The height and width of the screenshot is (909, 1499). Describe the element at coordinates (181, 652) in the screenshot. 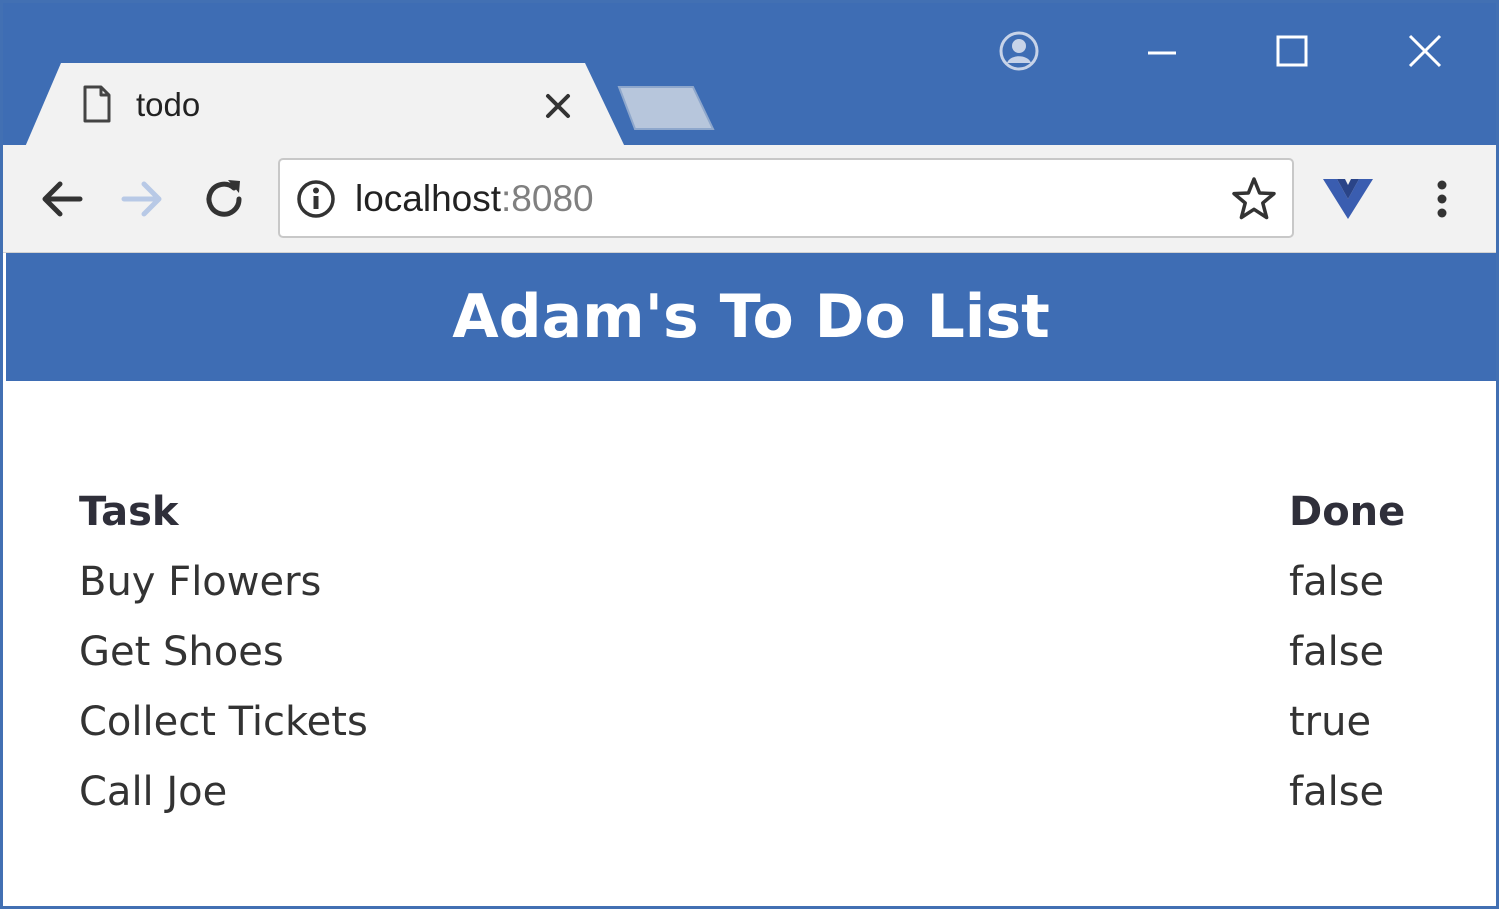

I see `task-cell: Get Shoes` at that location.